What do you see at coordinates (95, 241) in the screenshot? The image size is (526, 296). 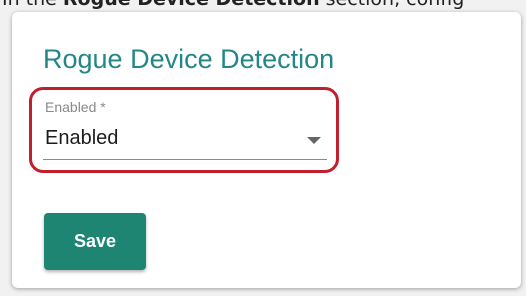 I see `save-button: Save` at bounding box center [95, 241].